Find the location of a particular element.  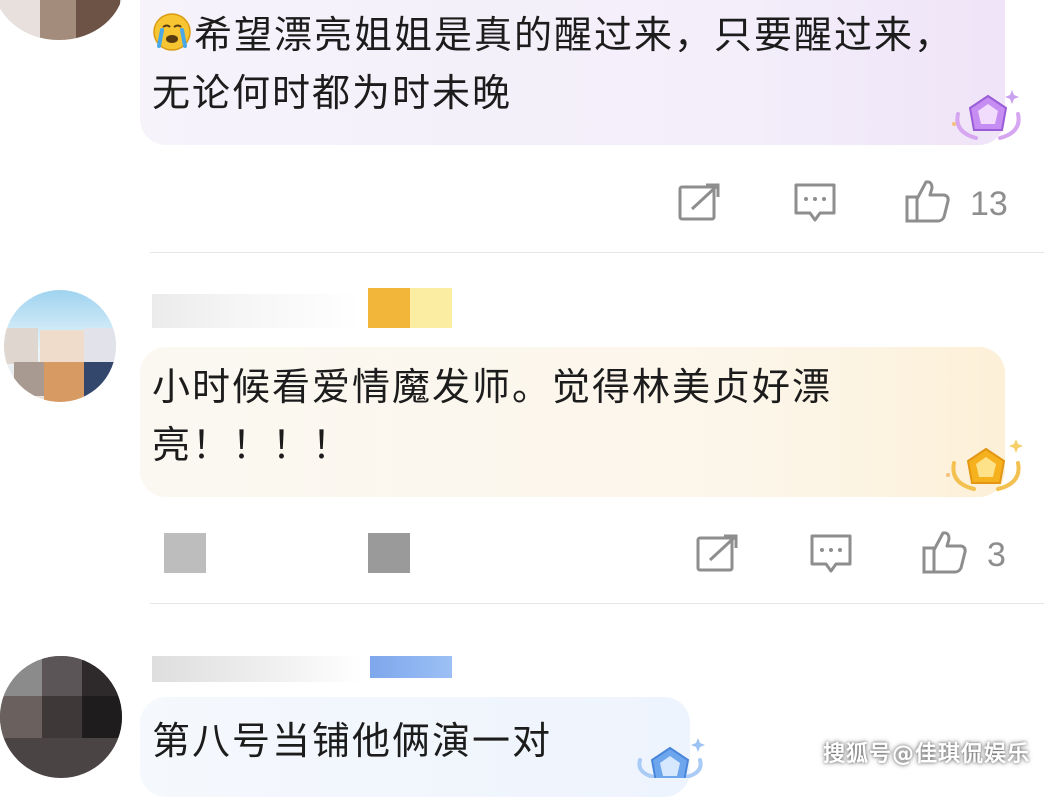

comment-body: 希望漂亮姐姐是真的醒过来，只要醒过来，无论何时都为时未晚 is located at coordinates (553, 64).